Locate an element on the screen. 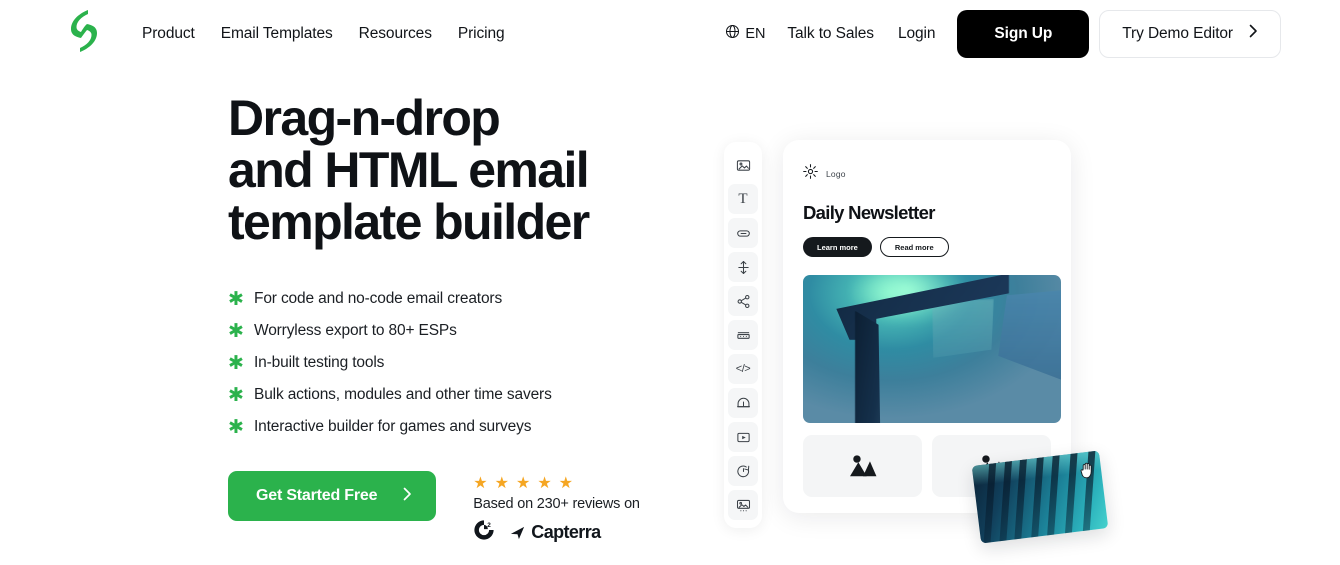 This screenshot has height=565, width=1340. capterra-label: Capterra is located at coordinates (566, 532).